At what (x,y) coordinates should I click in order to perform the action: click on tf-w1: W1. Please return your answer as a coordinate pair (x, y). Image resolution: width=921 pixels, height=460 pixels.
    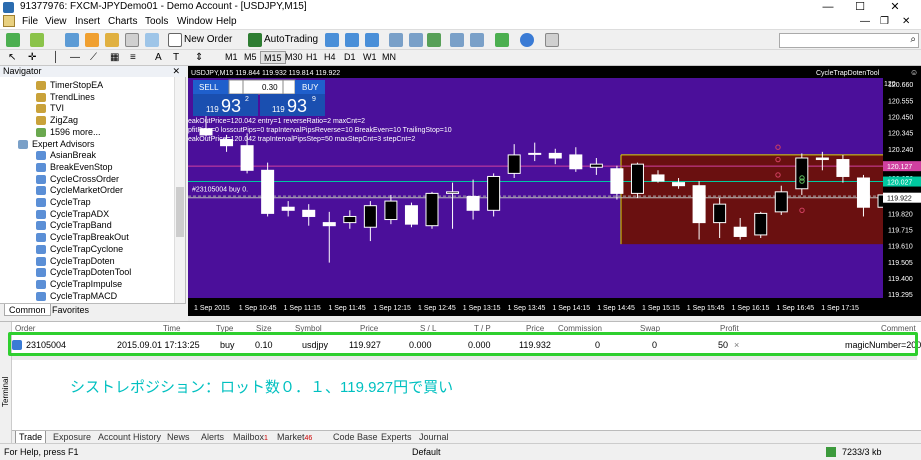
    Looking at the image, I should click on (370, 57).